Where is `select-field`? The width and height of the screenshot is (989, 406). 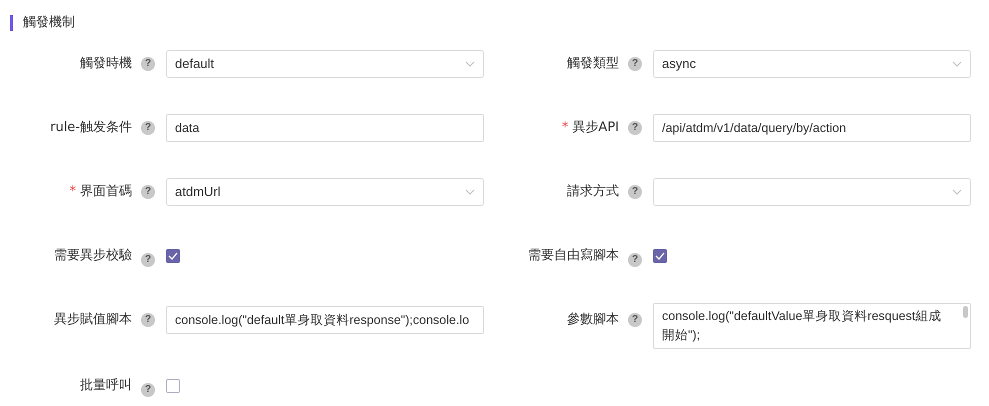
select-field is located at coordinates (812, 192).